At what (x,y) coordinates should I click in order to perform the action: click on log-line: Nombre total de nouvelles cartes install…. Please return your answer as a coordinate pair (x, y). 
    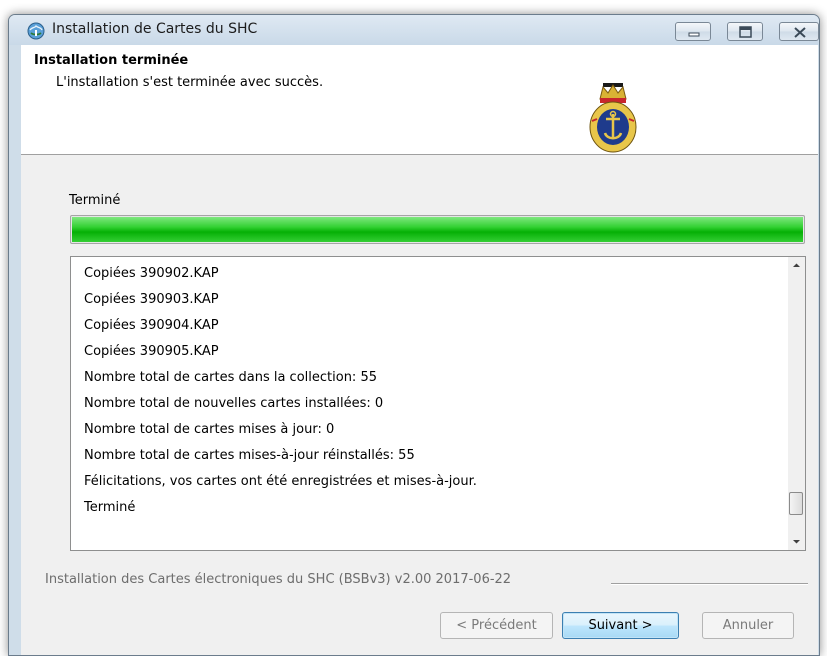
    Looking at the image, I should click on (234, 403).